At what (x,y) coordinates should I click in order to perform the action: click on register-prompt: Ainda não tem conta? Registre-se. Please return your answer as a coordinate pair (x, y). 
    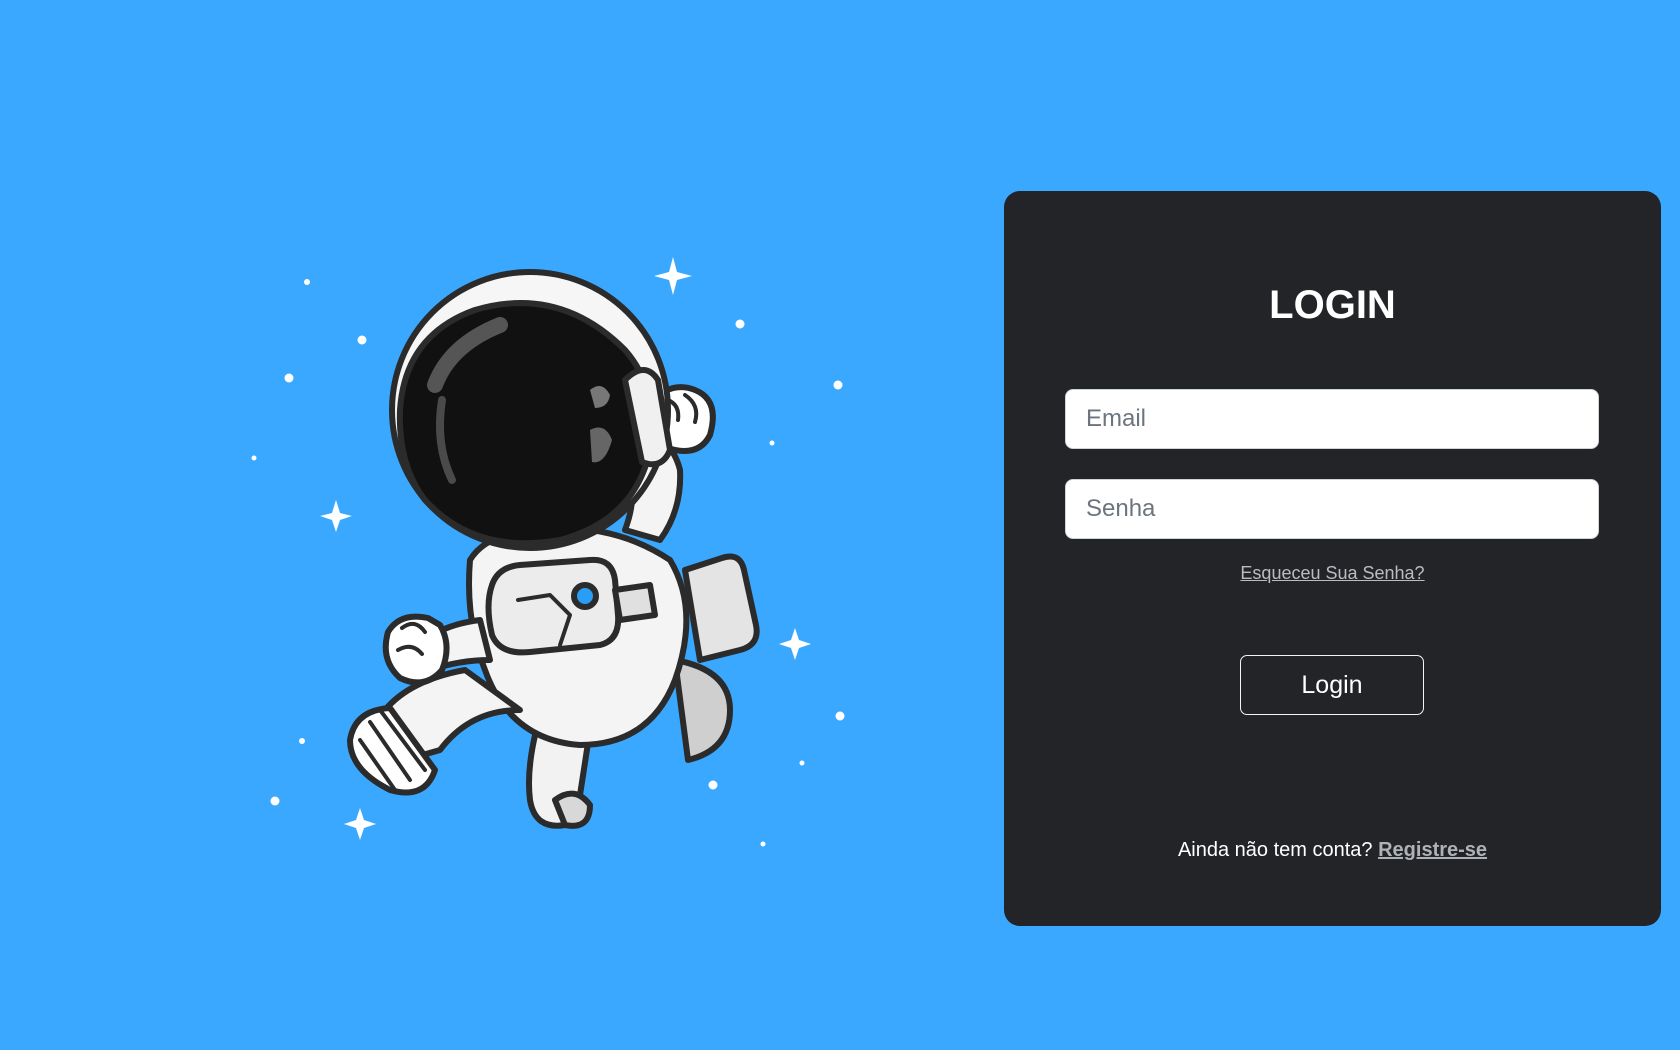
    Looking at the image, I should click on (1332, 850).